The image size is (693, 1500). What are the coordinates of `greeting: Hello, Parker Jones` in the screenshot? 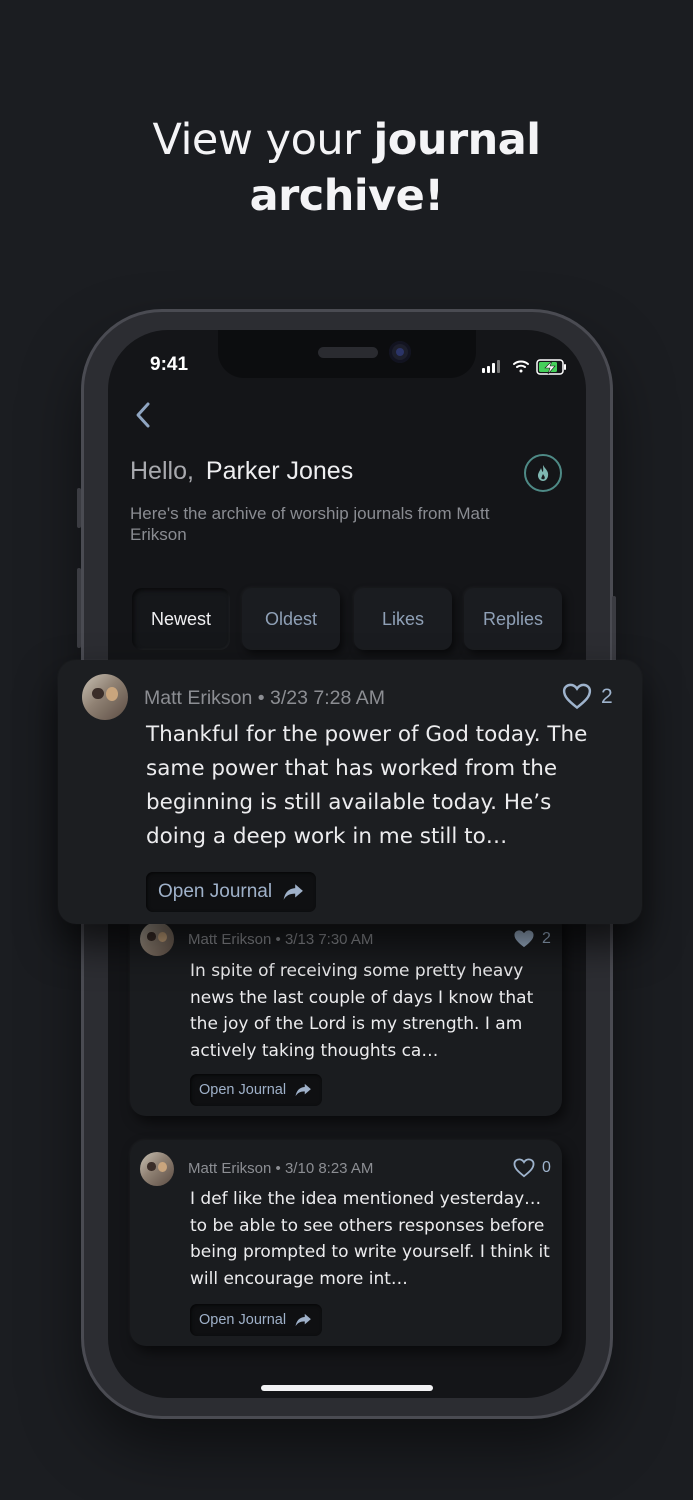 It's located at (241, 471).